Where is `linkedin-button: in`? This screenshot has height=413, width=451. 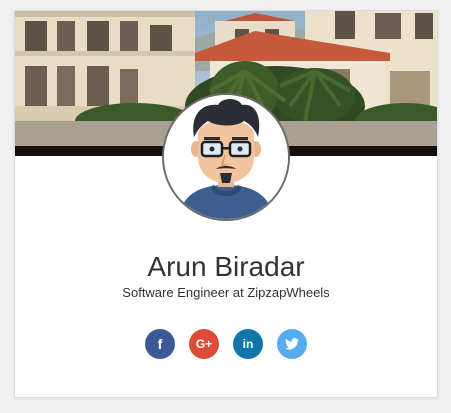
linkedin-button: in is located at coordinates (248, 344).